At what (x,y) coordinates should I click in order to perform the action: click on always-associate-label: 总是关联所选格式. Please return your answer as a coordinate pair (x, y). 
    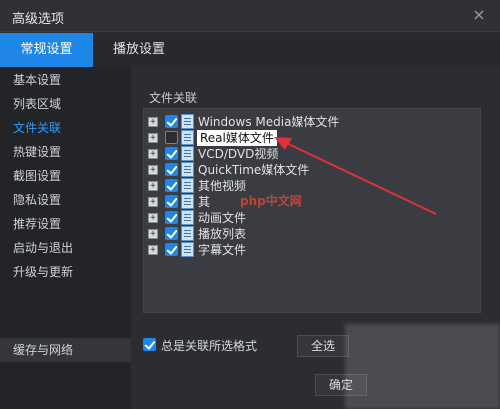
    Looking at the image, I should click on (209, 346).